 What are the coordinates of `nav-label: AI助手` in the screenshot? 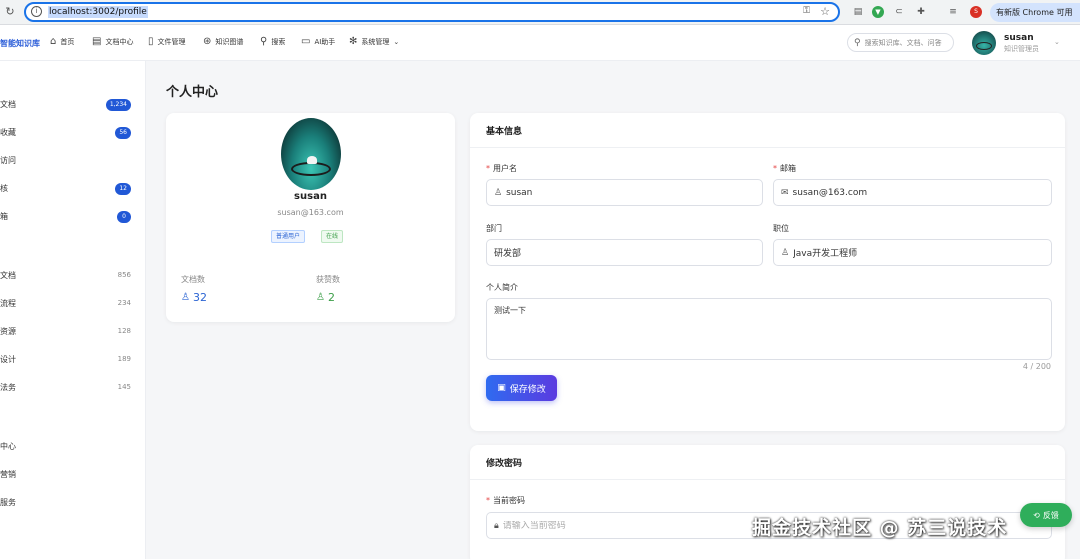 It's located at (325, 42).